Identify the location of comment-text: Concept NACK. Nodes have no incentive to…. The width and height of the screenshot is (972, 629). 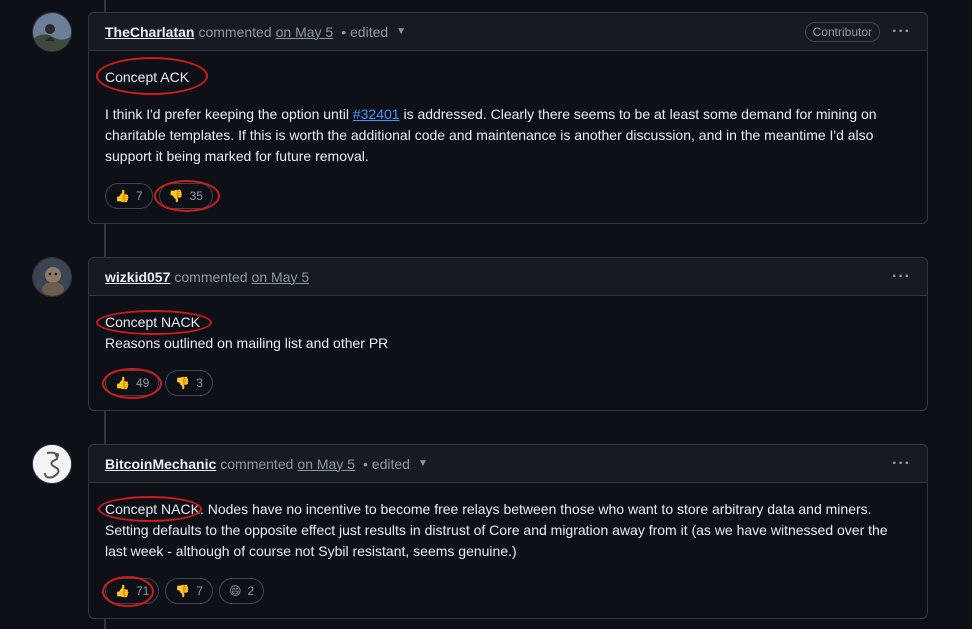
(496, 530).